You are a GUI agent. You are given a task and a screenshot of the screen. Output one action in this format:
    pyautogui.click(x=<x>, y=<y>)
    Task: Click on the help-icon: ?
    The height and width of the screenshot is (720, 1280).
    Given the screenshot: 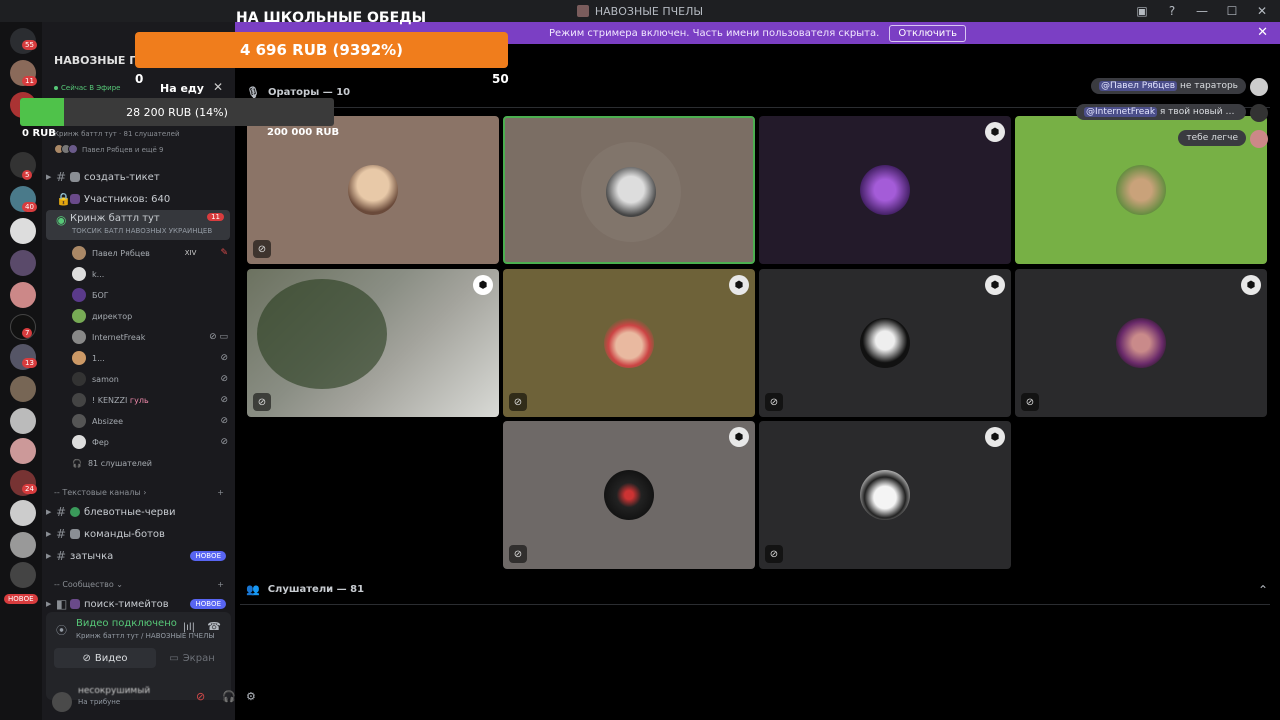 What is the action you would take?
    pyautogui.click(x=1172, y=11)
    